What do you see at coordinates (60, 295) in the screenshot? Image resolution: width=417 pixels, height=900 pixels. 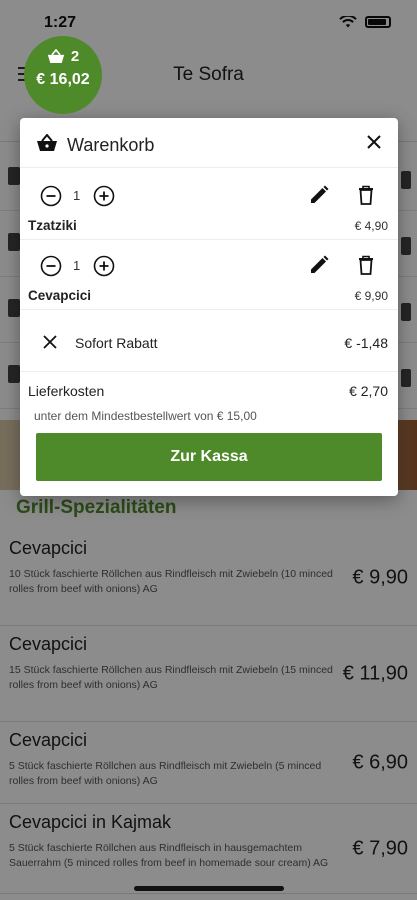 I see `cart-item-name: Cevapcici` at bounding box center [60, 295].